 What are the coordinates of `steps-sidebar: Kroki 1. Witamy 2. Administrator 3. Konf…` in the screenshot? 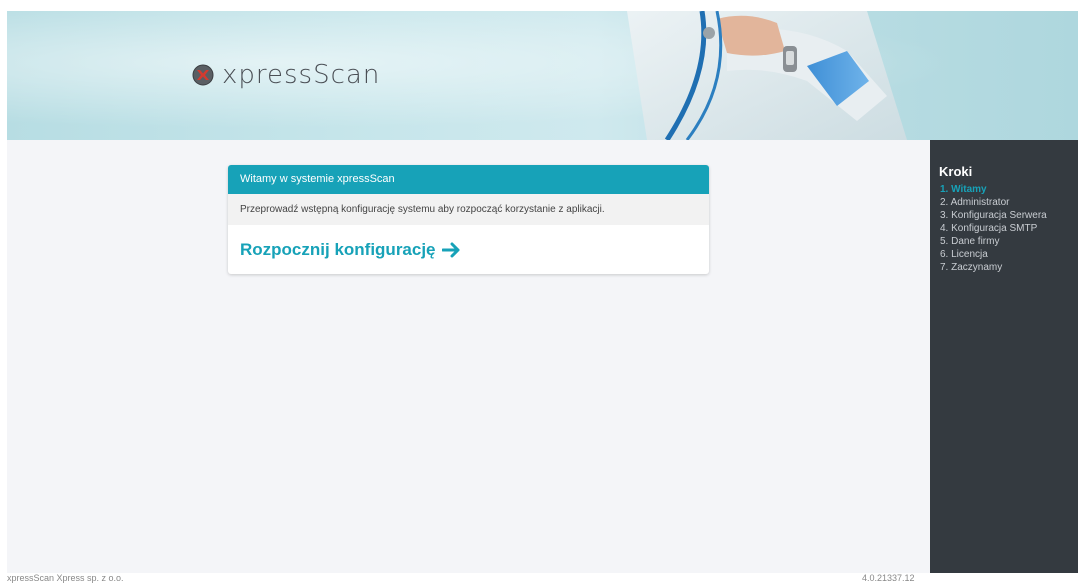 It's located at (1004, 356).